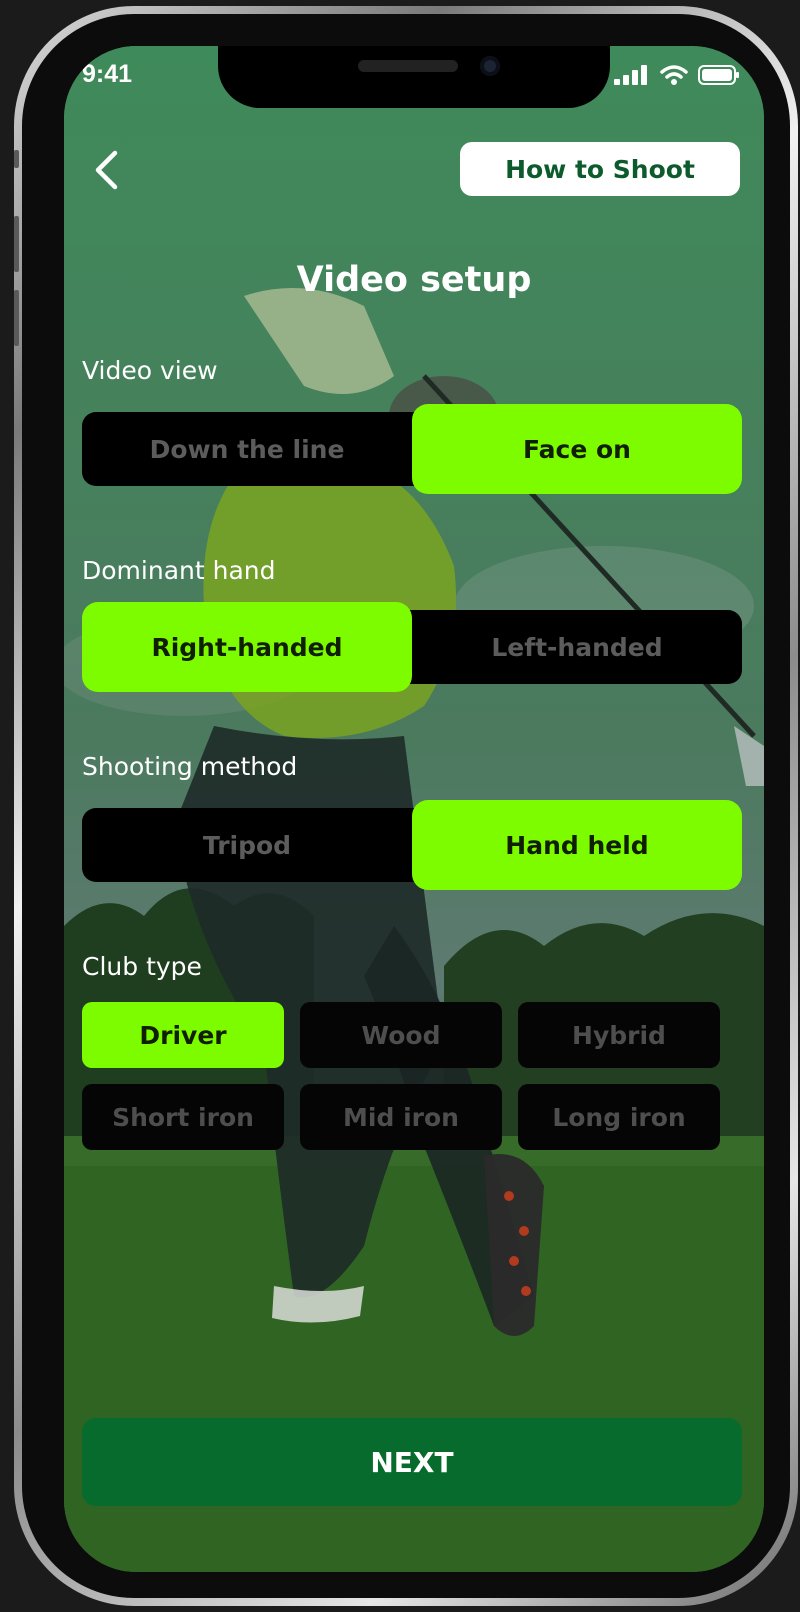  I want to click on video-view-label: Video view, so click(150, 370).